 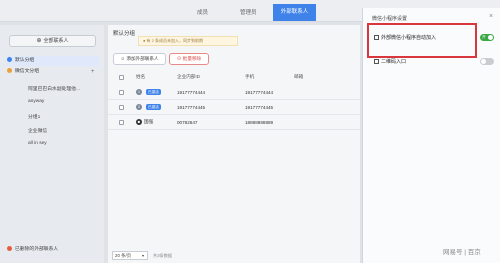 What do you see at coordinates (32, 248) in the screenshot?
I see `deleted-contacts-link: 已删除的外部联系人` at bounding box center [32, 248].